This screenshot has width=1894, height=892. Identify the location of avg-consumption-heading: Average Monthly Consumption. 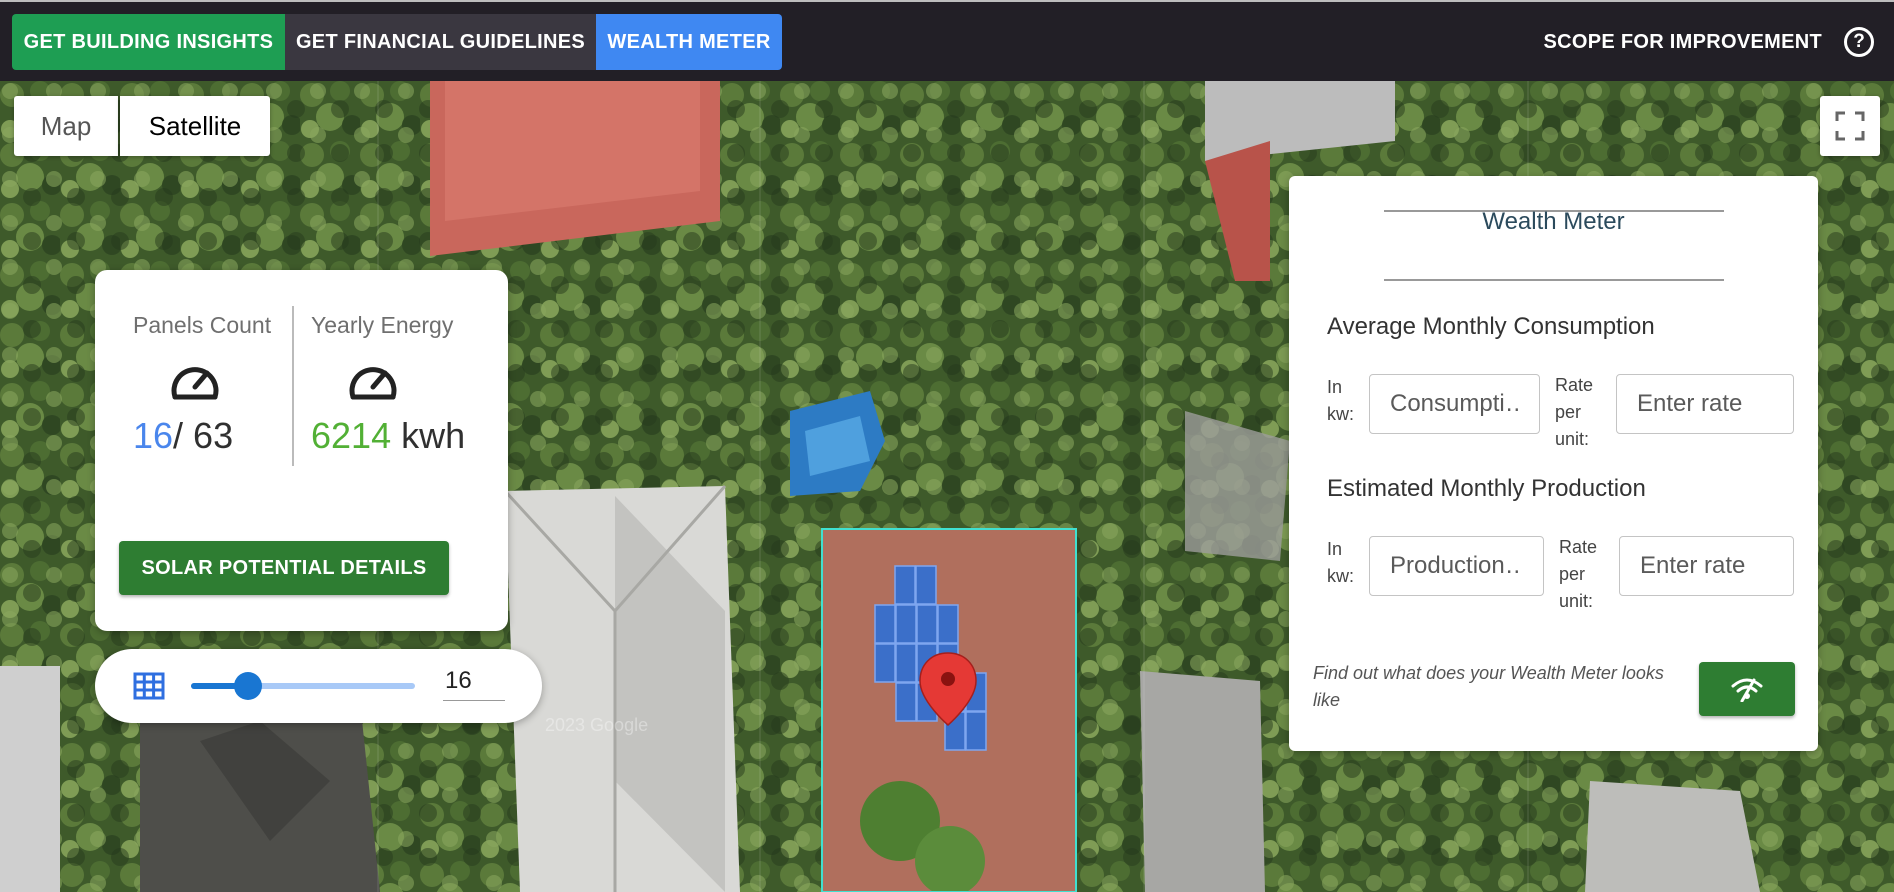
(1491, 326).